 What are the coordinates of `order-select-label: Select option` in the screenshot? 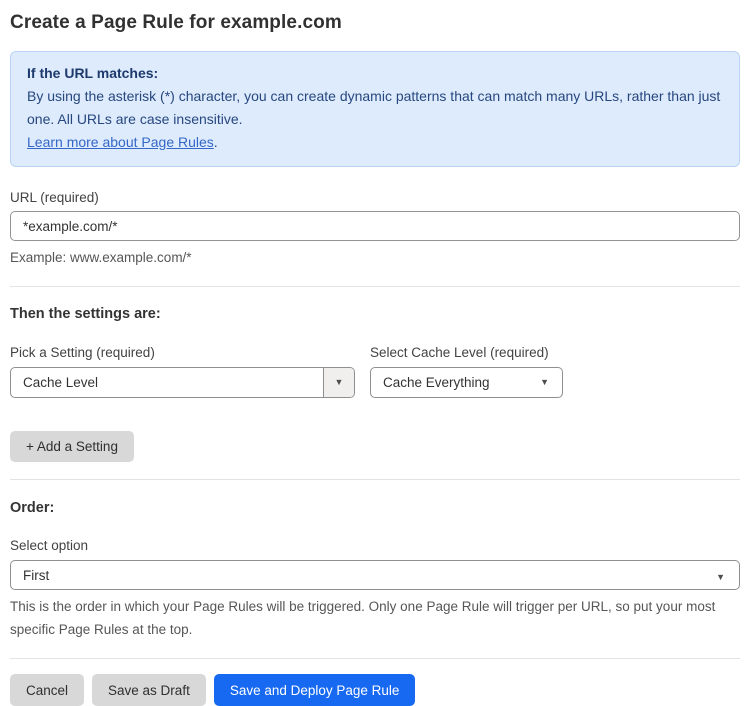 It's located at (49, 545).